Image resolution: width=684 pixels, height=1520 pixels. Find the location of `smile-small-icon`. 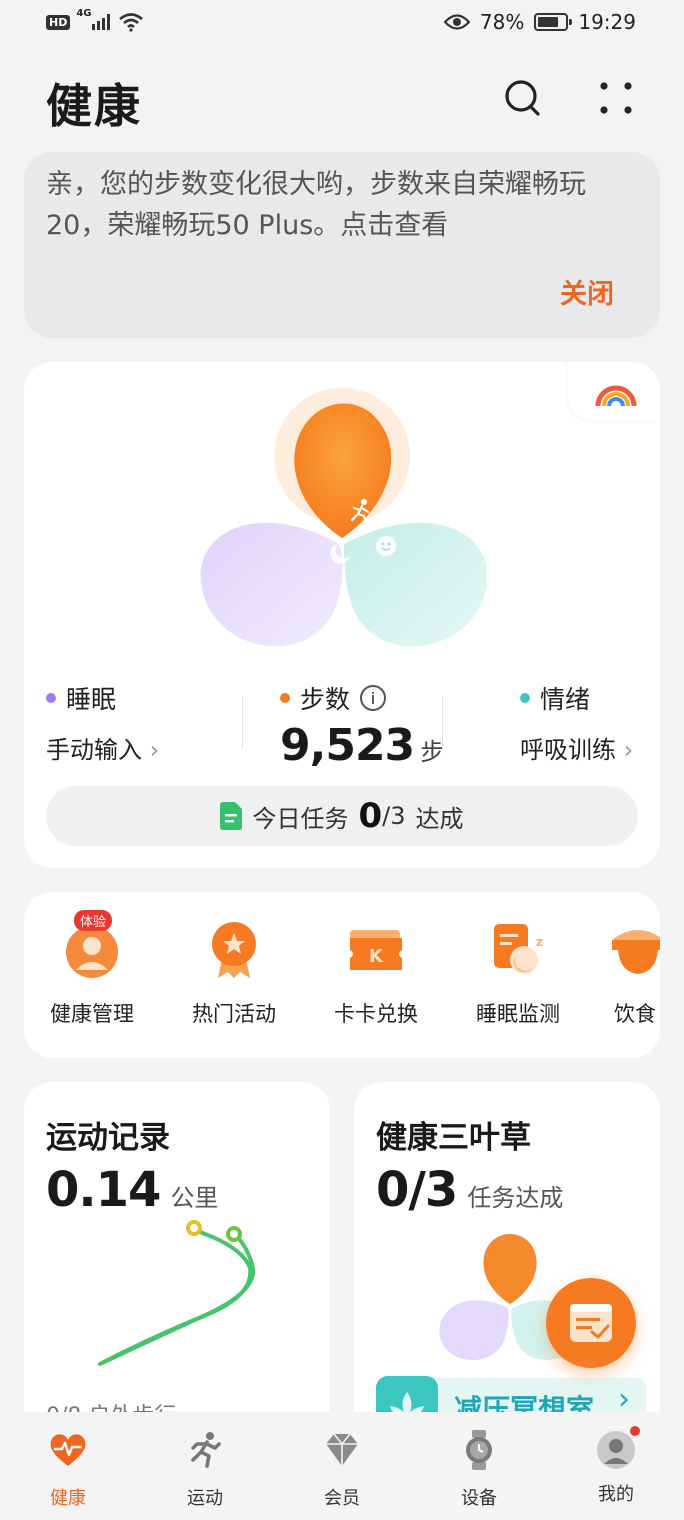

smile-small-icon is located at coordinates (386, 546).